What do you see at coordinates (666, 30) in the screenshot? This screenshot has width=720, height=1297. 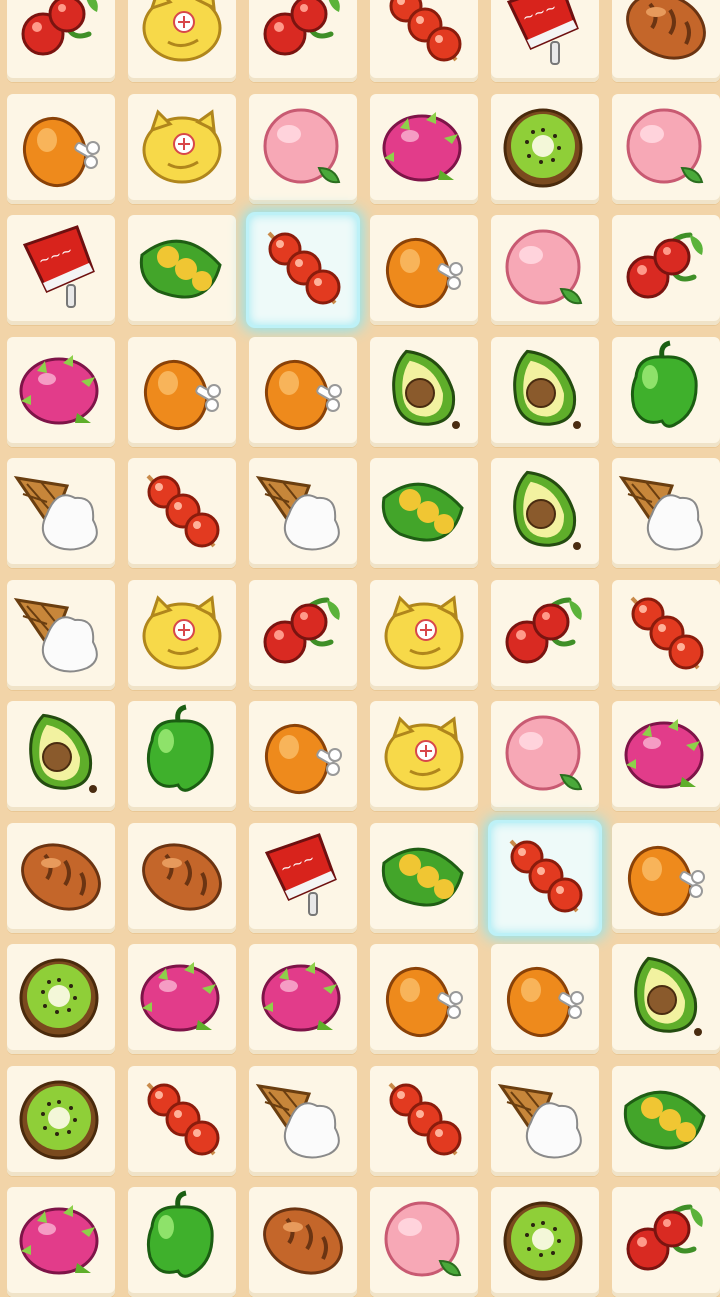 I see `bread-icon` at bounding box center [666, 30].